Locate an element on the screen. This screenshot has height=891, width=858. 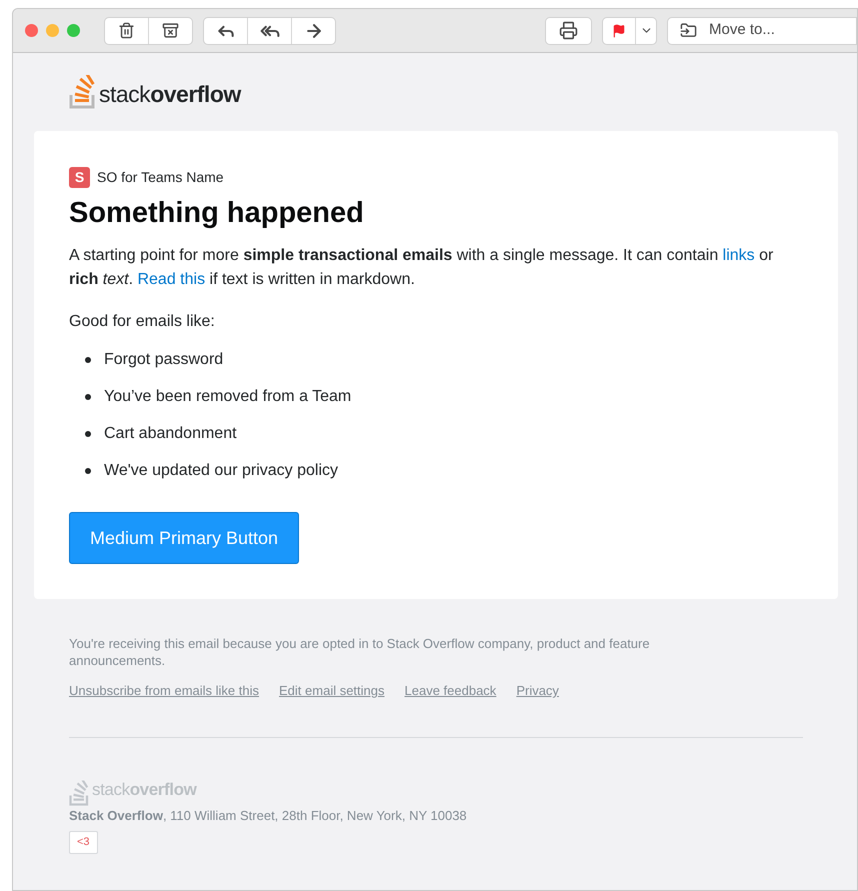
list-item: Forgot password is located at coordinates (164, 360).